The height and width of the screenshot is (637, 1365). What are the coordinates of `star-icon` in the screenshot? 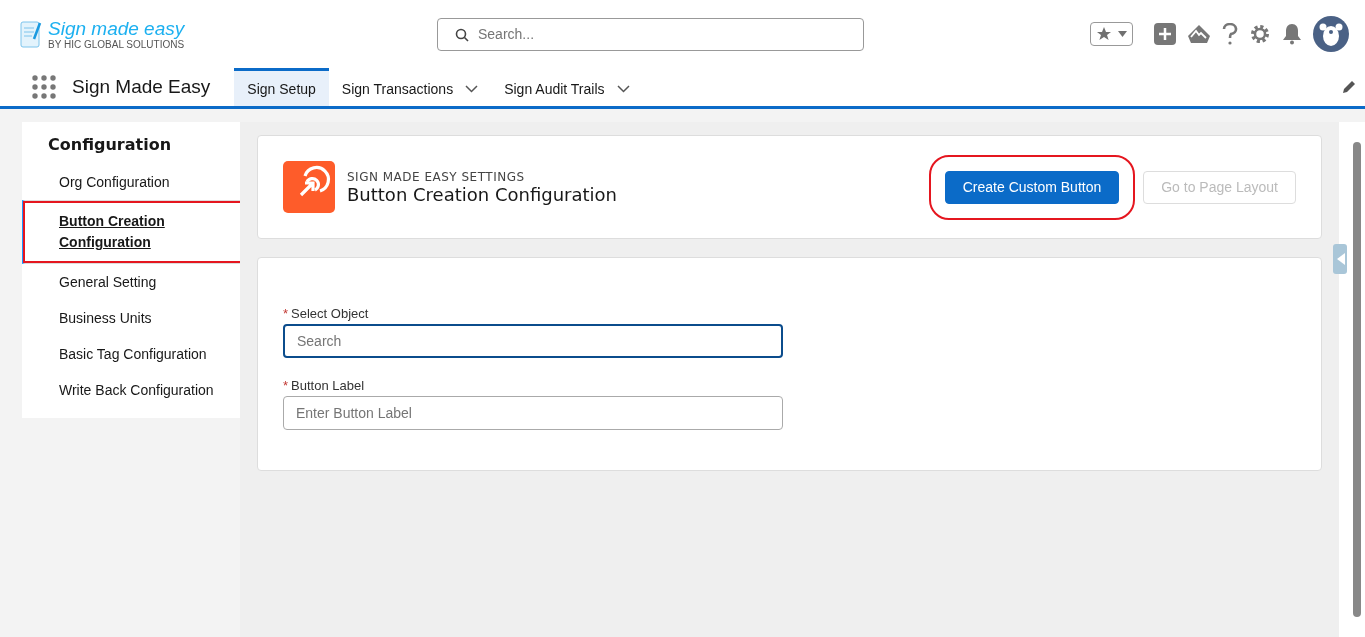 It's located at (1104, 34).